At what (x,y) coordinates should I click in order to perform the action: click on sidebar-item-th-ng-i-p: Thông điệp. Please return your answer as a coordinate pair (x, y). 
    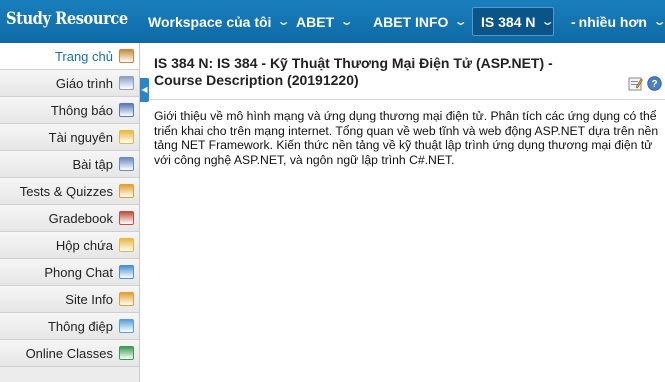
    Looking at the image, I should click on (69, 326).